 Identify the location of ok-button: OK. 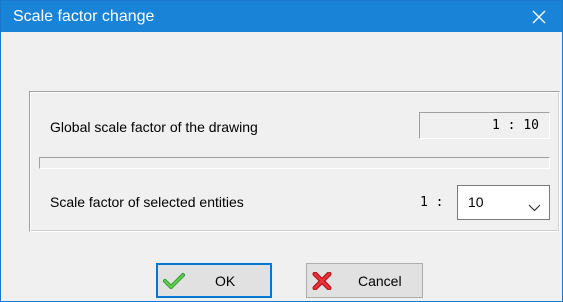
(214, 280).